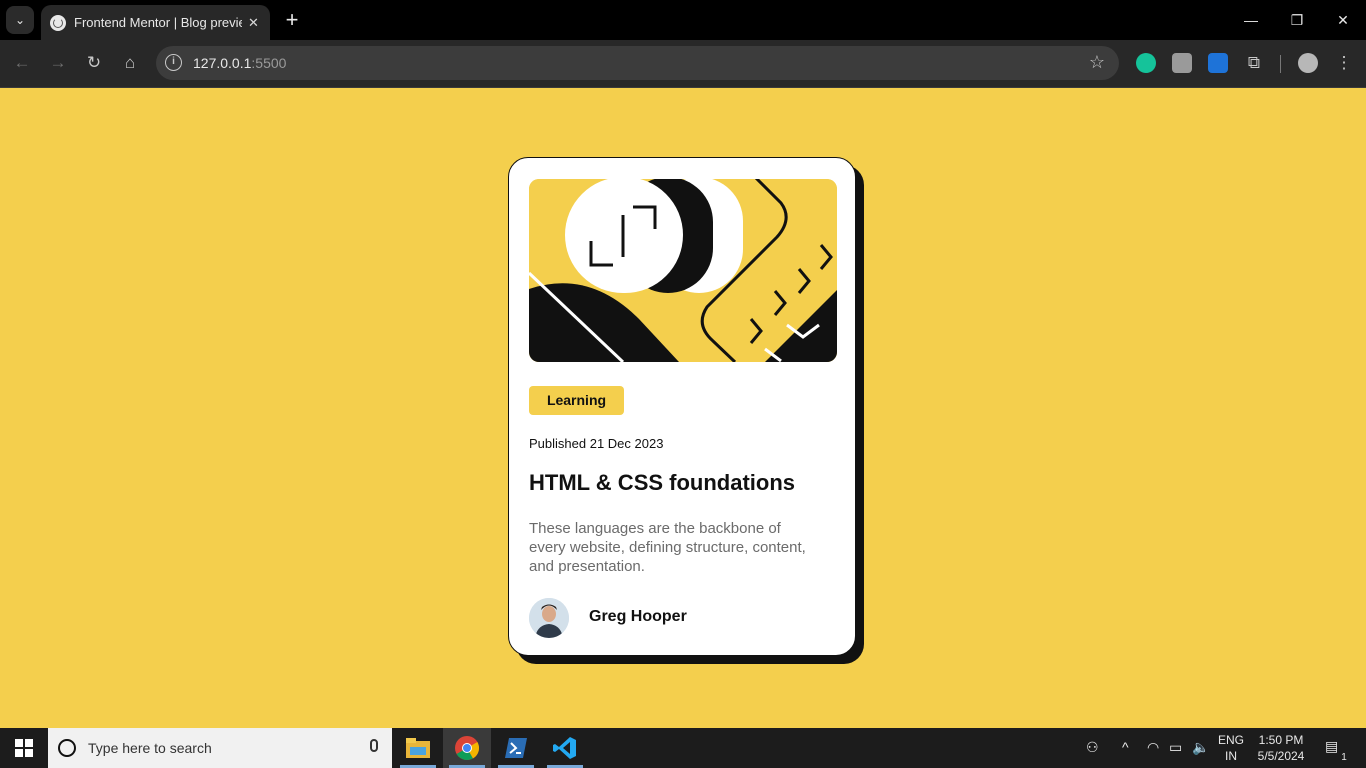 The width and height of the screenshot is (1366, 768). Describe the element at coordinates (1280, 64) in the screenshot. I see `toolbar-divider` at that location.